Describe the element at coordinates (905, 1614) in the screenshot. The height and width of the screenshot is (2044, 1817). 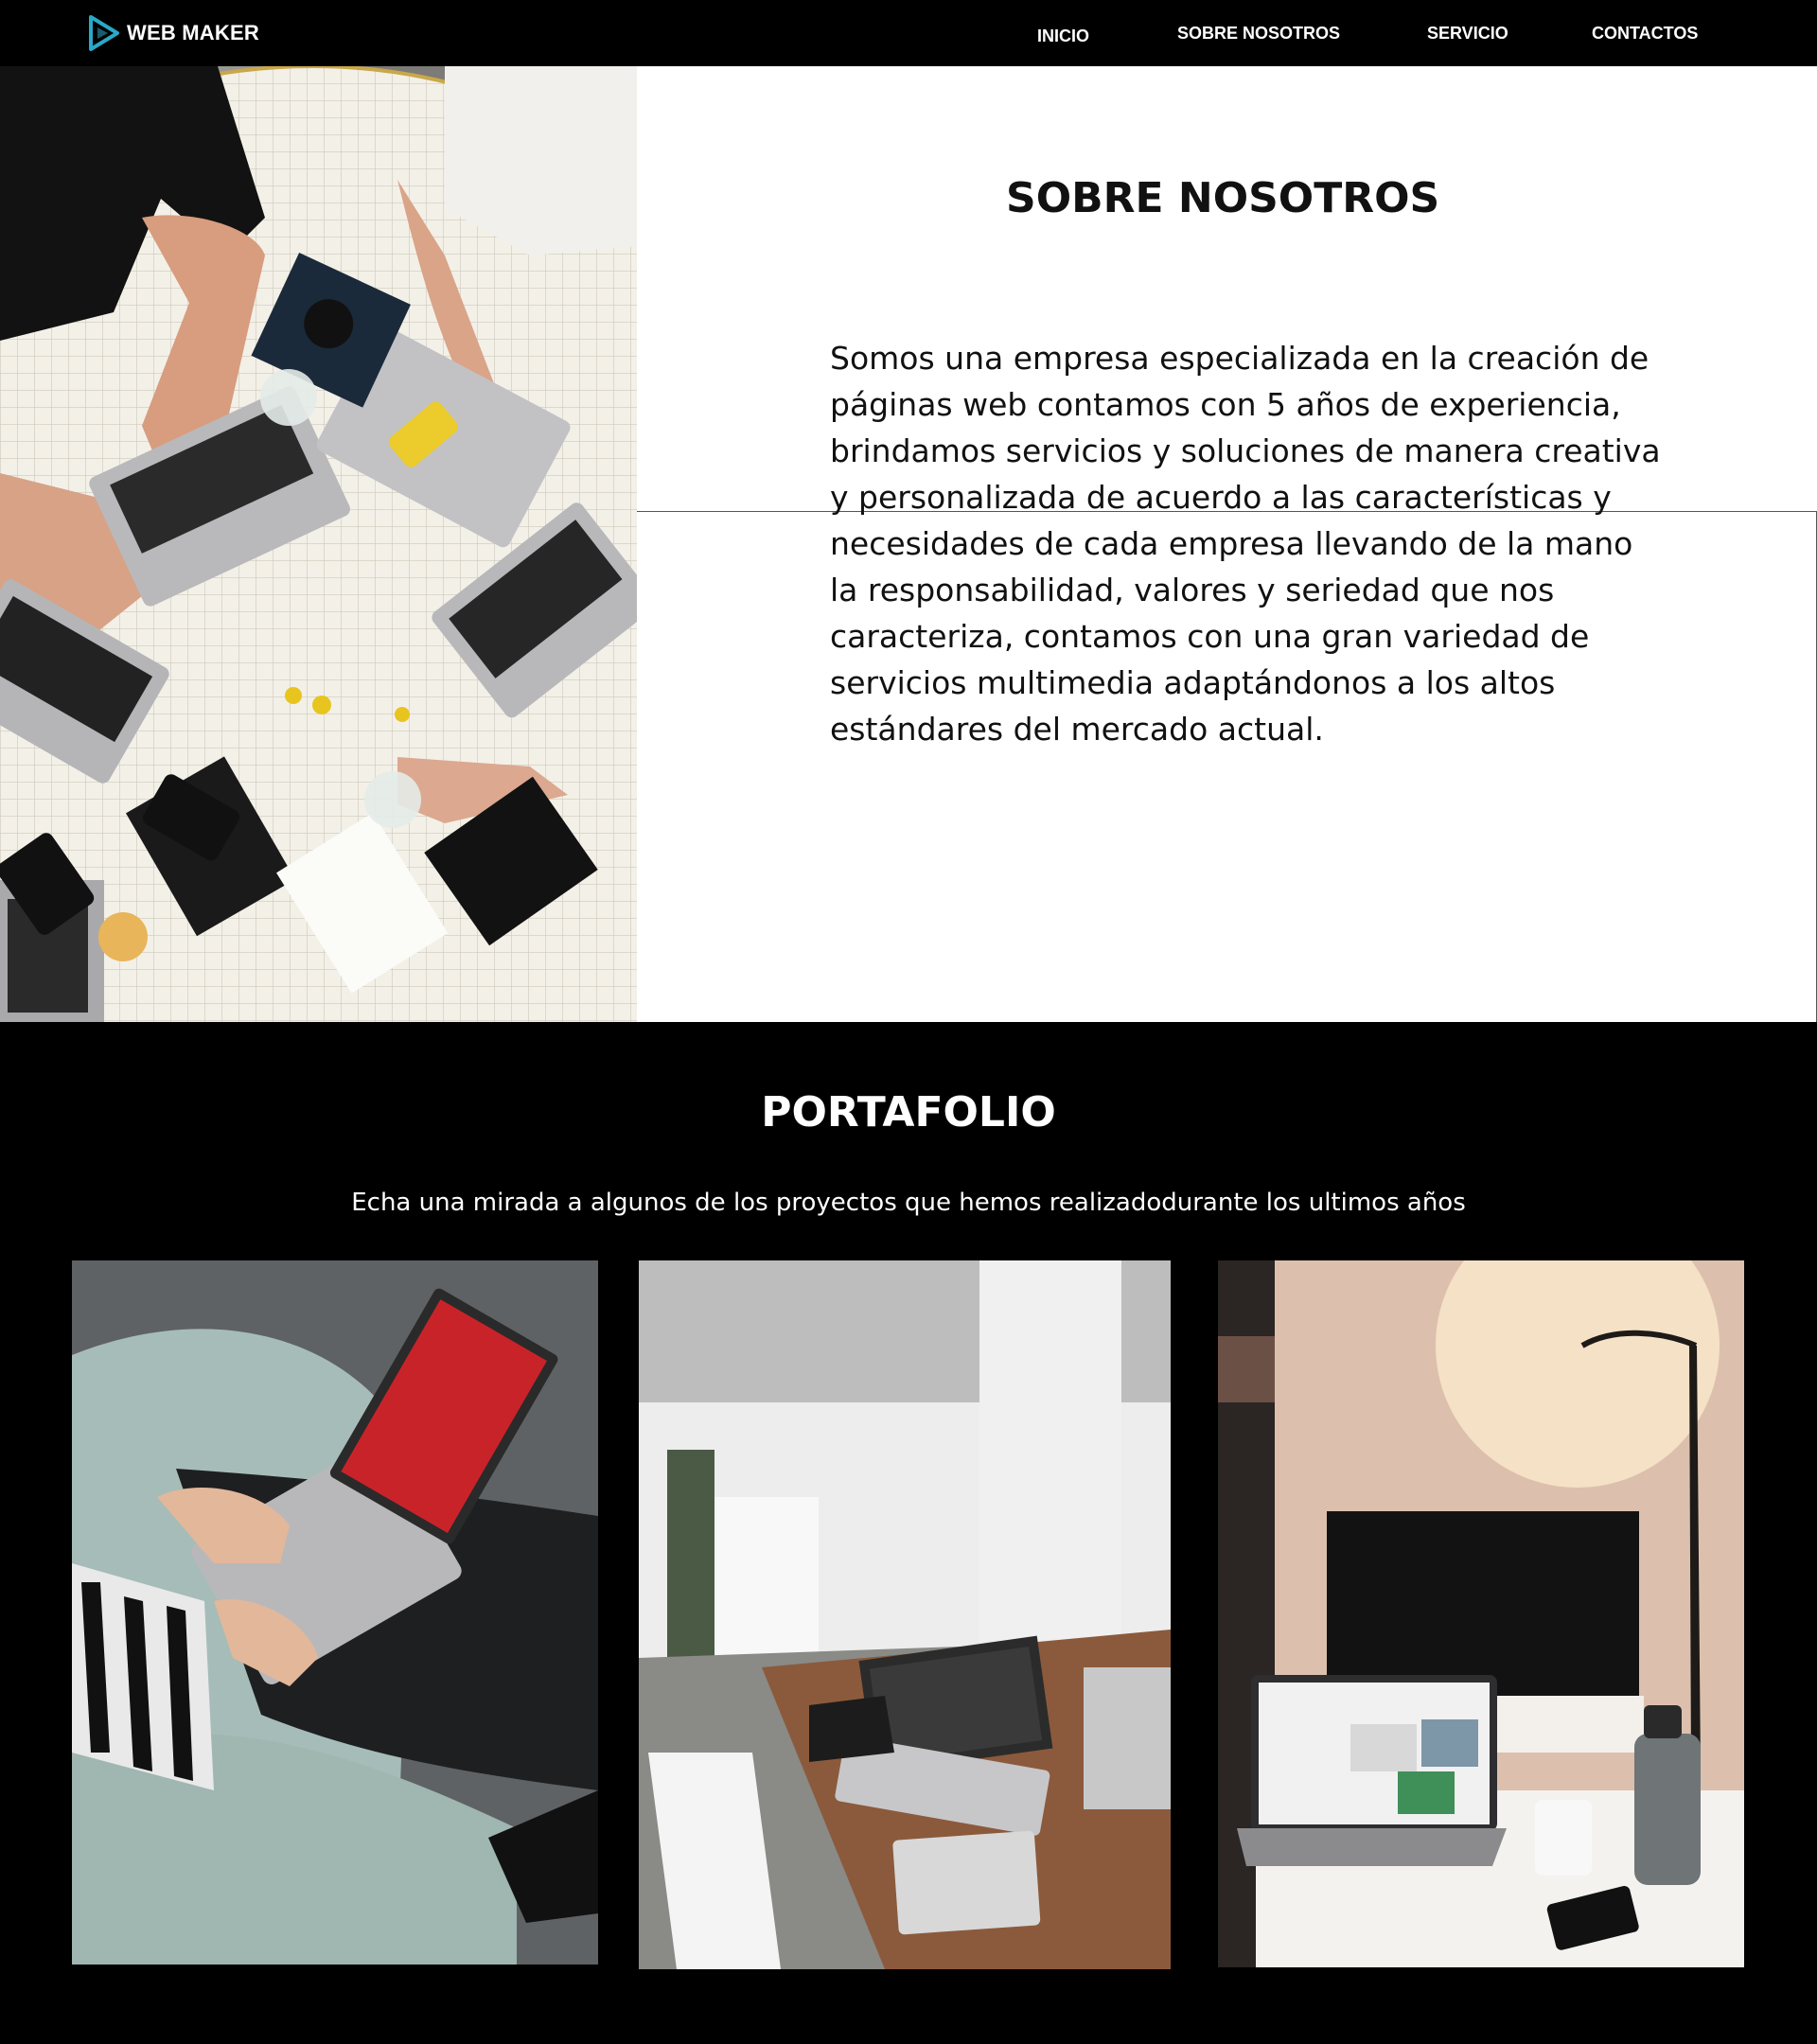
I see `portfolio-image-office-desk` at that location.